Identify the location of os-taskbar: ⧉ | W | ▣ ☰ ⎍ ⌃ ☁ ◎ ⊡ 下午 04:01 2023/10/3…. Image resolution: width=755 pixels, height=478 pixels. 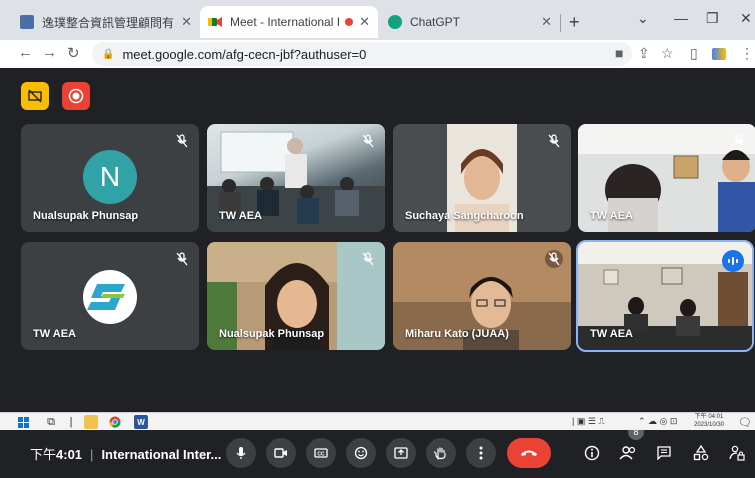
(377, 421).